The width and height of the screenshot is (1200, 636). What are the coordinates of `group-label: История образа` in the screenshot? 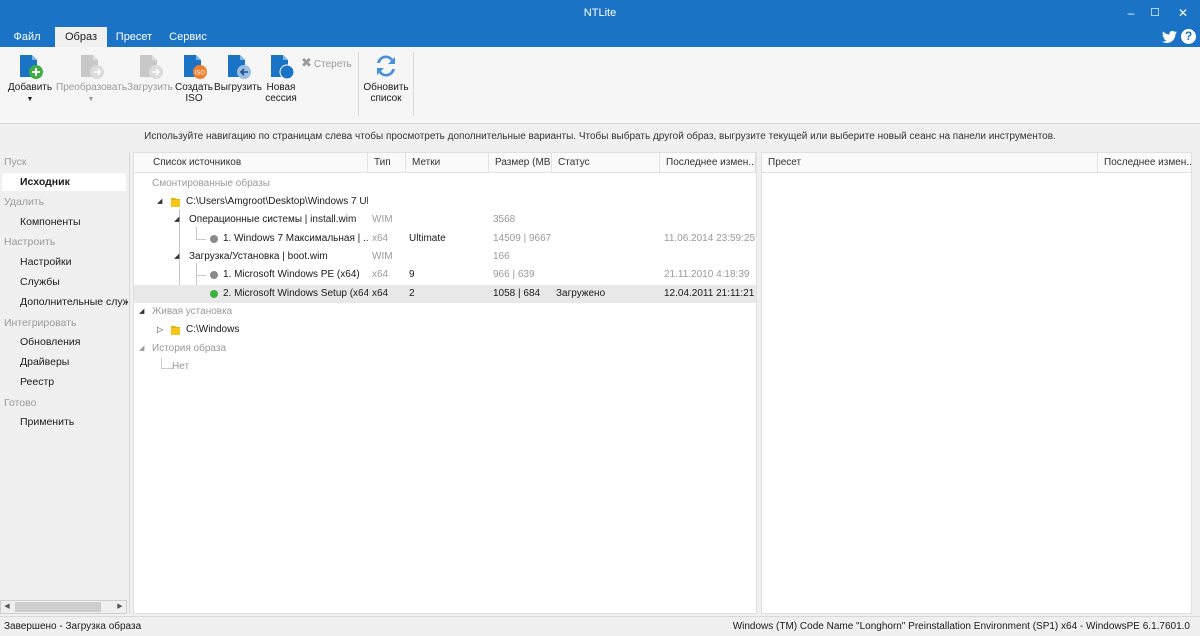 It's located at (189, 348).